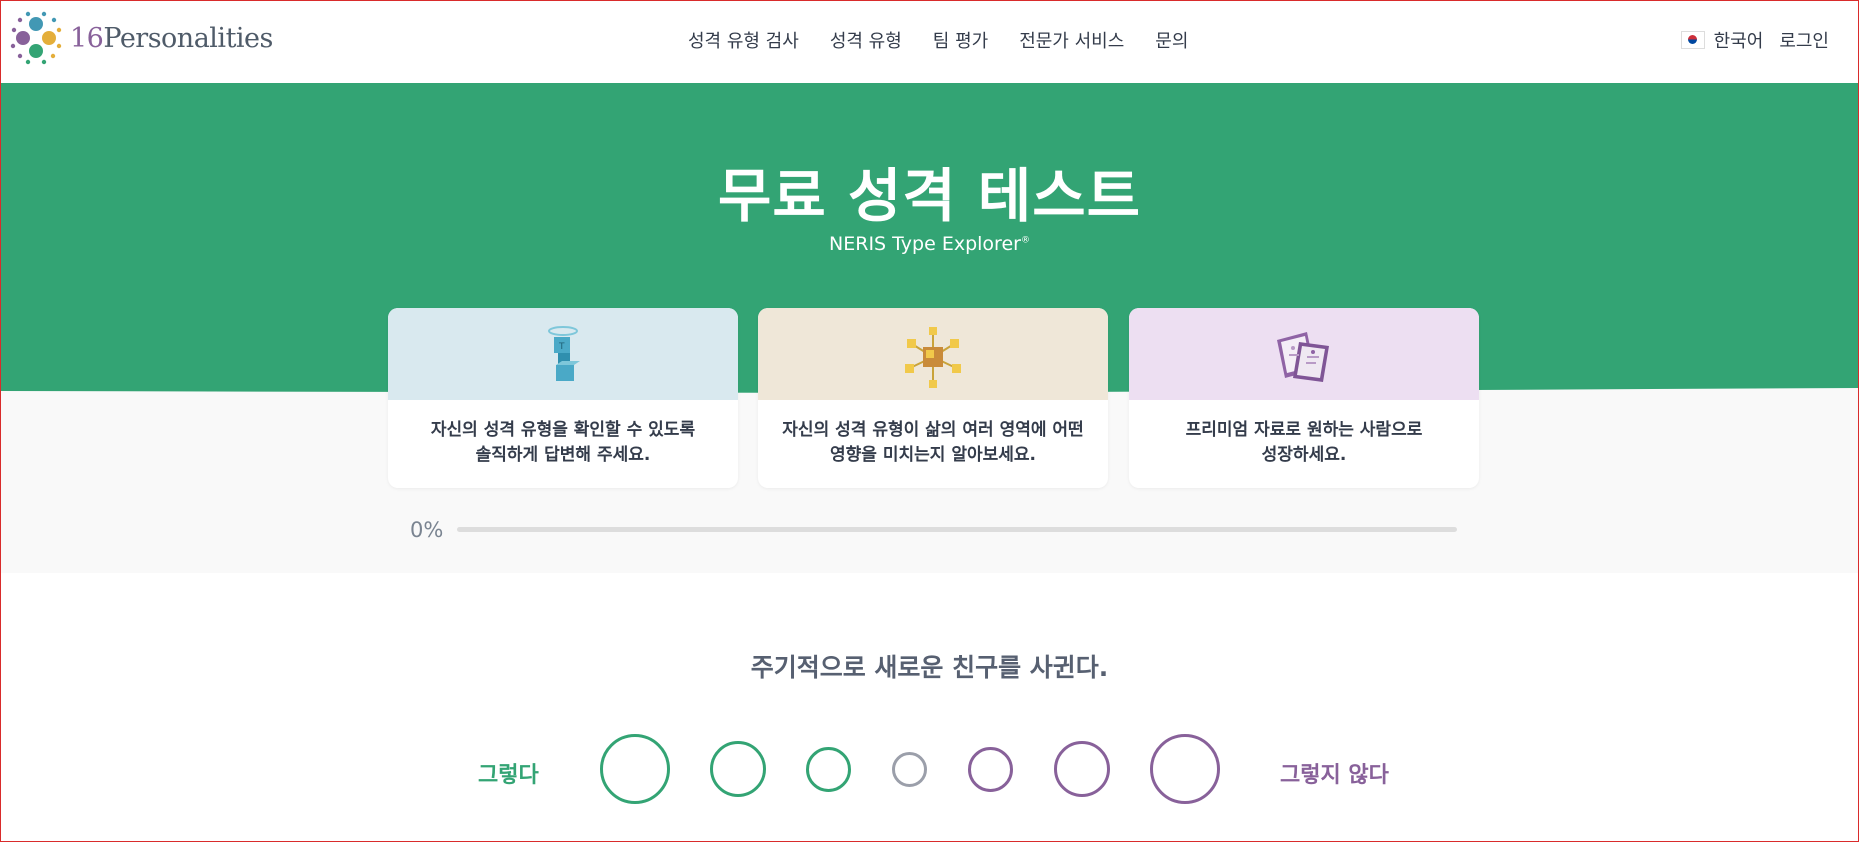 This screenshot has width=1859, height=842. Describe the element at coordinates (1739, 40) in the screenshot. I see `language-selector: 한국어` at that location.